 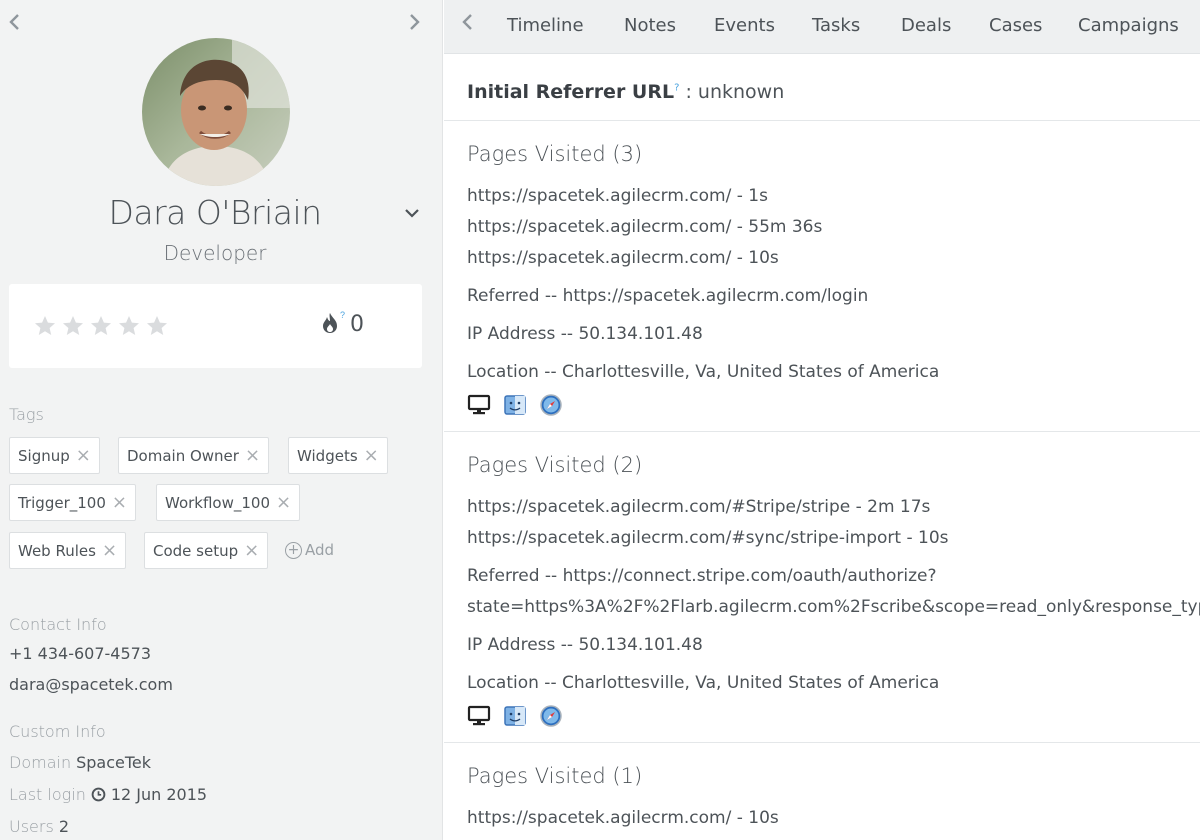 What do you see at coordinates (676, 88) in the screenshot?
I see `referrer-help-icon: ?` at bounding box center [676, 88].